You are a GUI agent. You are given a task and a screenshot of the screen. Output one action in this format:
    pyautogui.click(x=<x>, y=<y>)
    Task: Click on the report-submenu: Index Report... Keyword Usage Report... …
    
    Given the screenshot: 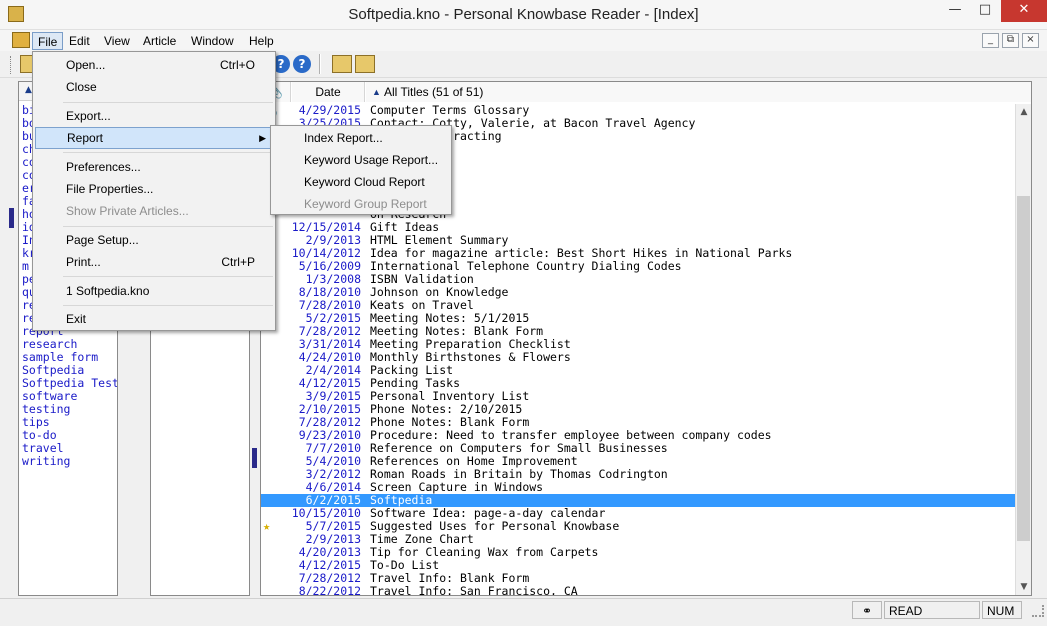 What is the action you would take?
    pyautogui.click(x=361, y=170)
    